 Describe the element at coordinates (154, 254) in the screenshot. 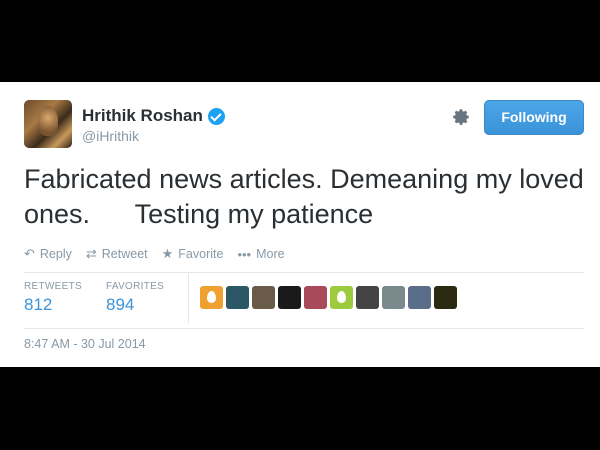

I see `tweet-actions: ↶ Reply ⇄ Retweet ★ Favorite ••• More` at that location.